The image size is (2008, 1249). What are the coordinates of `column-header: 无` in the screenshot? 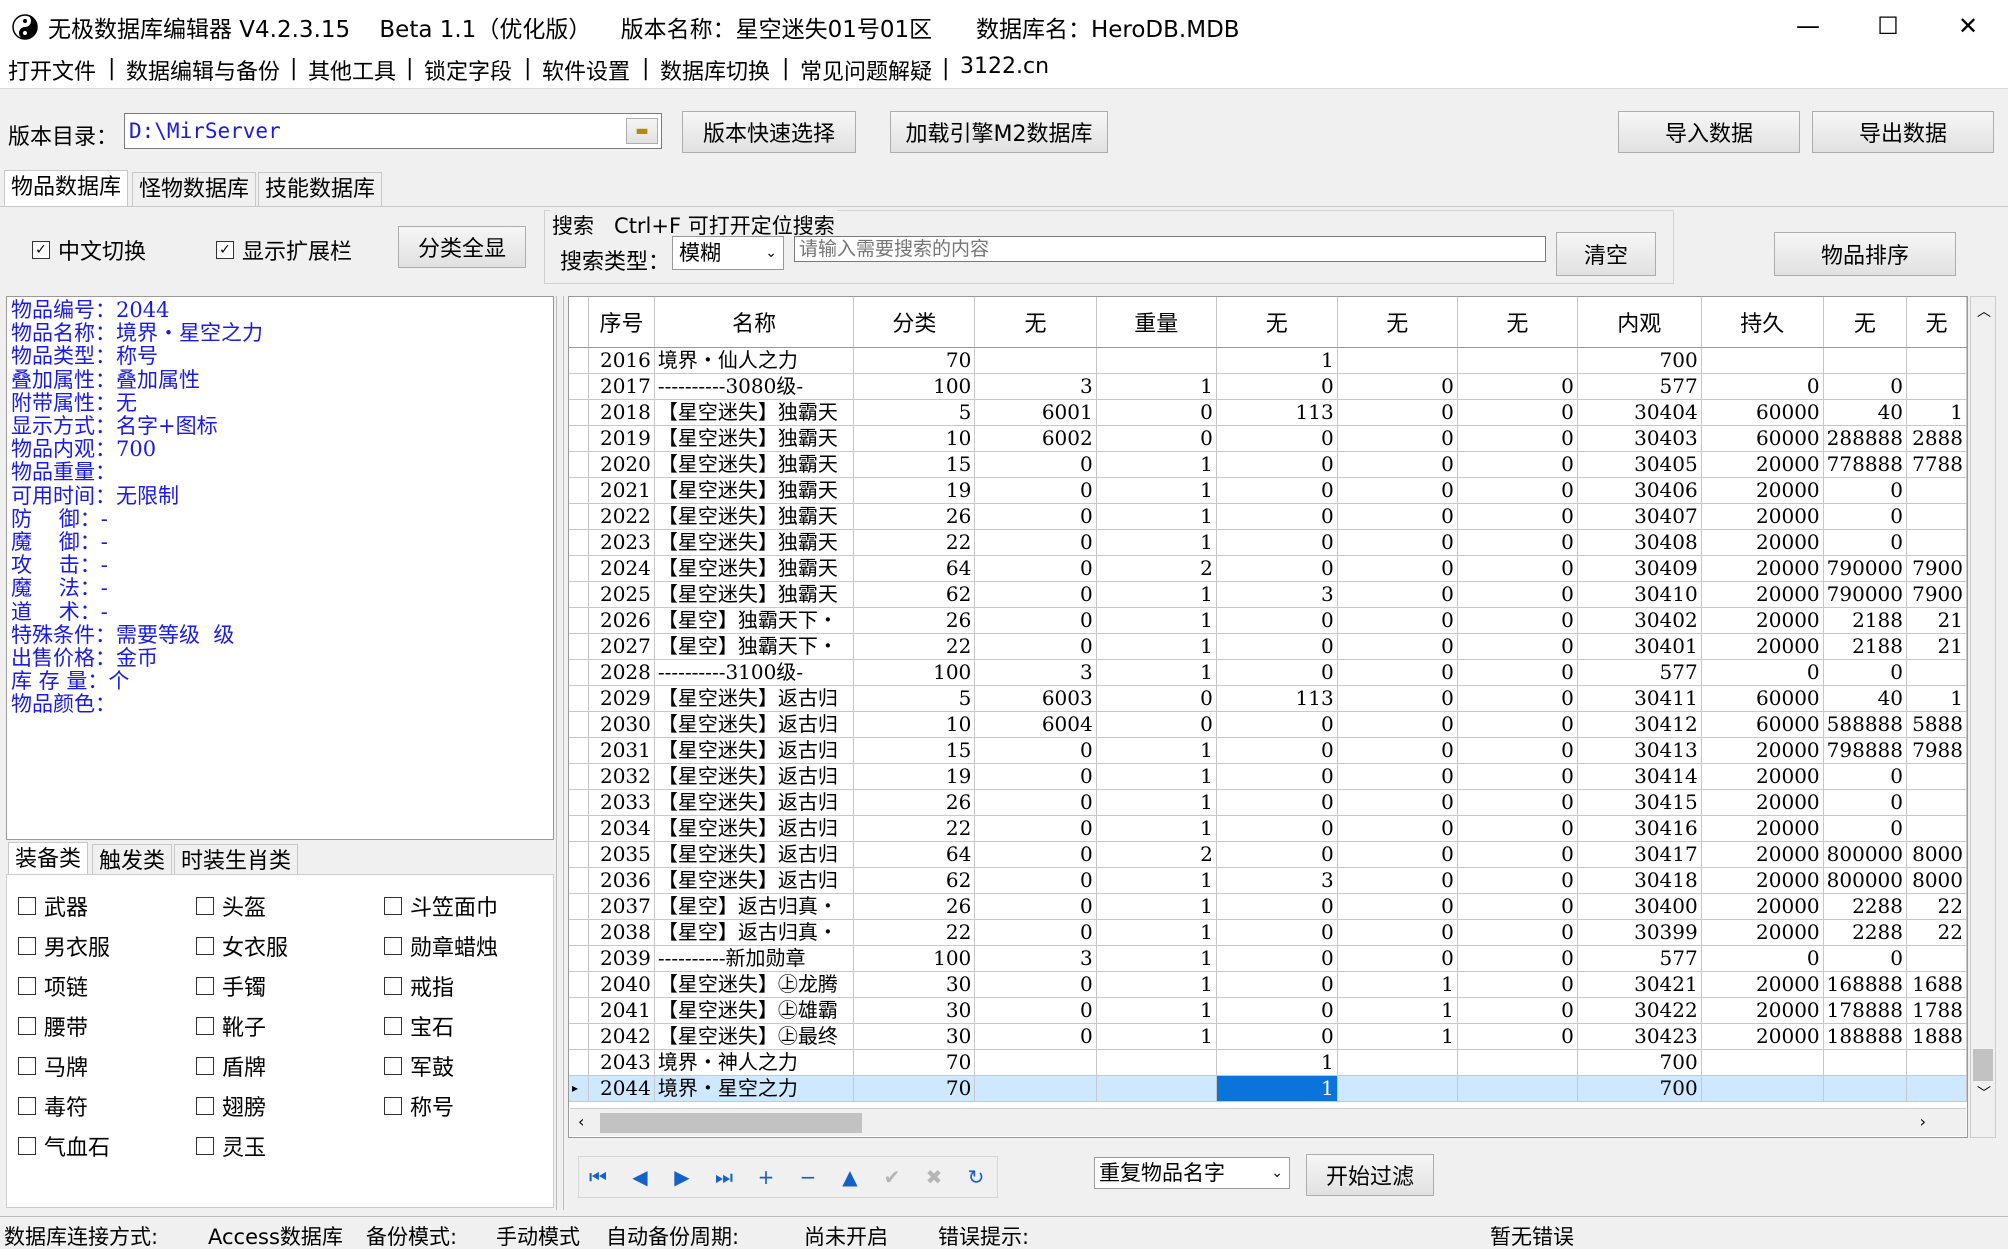 It's located at (1035, 322).